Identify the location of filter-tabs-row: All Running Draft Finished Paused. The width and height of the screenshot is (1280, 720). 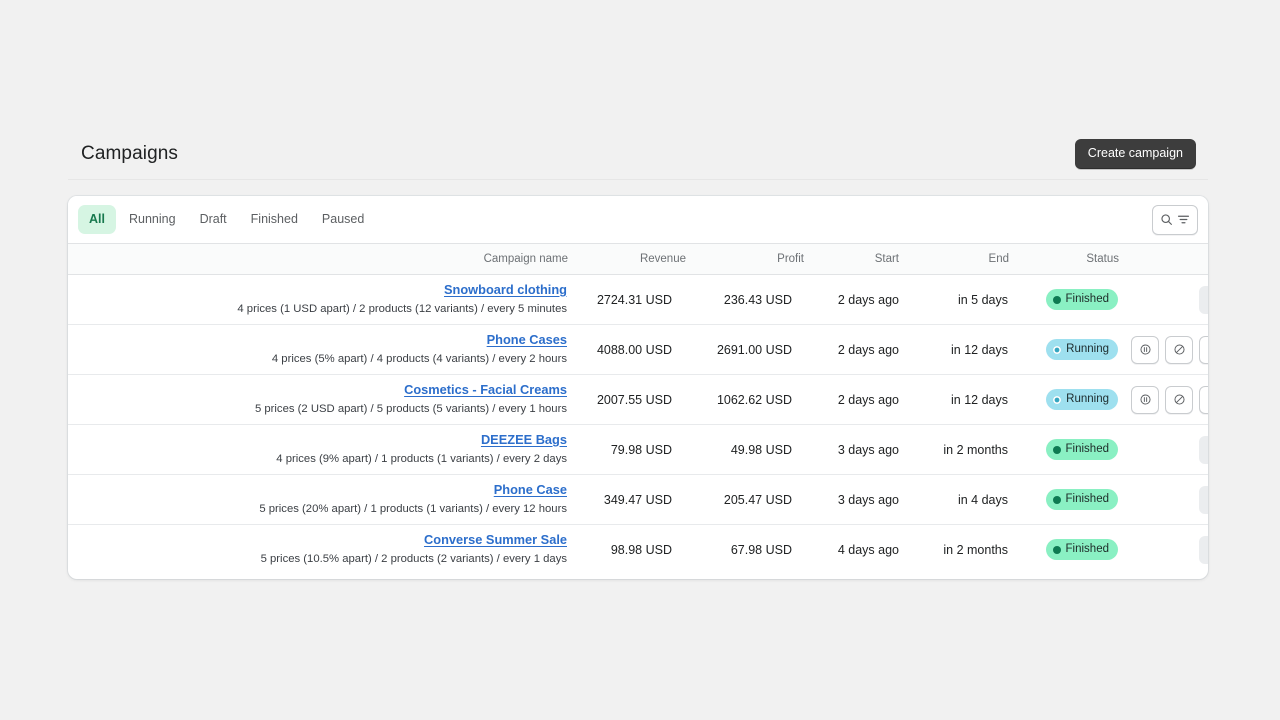
(638, 220).